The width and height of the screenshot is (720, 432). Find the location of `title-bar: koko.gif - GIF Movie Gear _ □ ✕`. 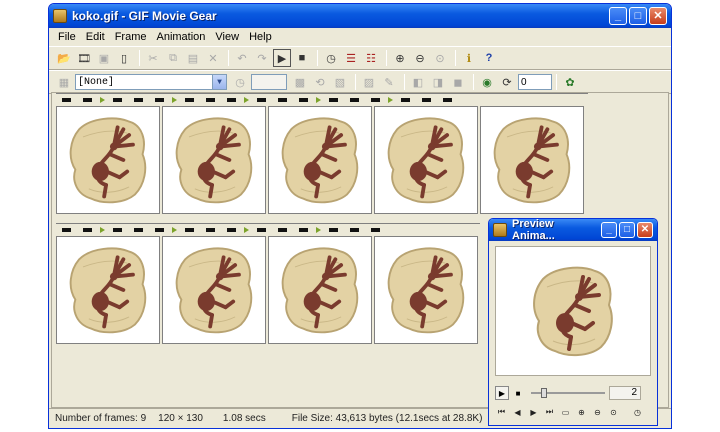

title-bar: koko.gif - GIF Movie Gear _ □ ✕ is located at coordinates (360, 16).